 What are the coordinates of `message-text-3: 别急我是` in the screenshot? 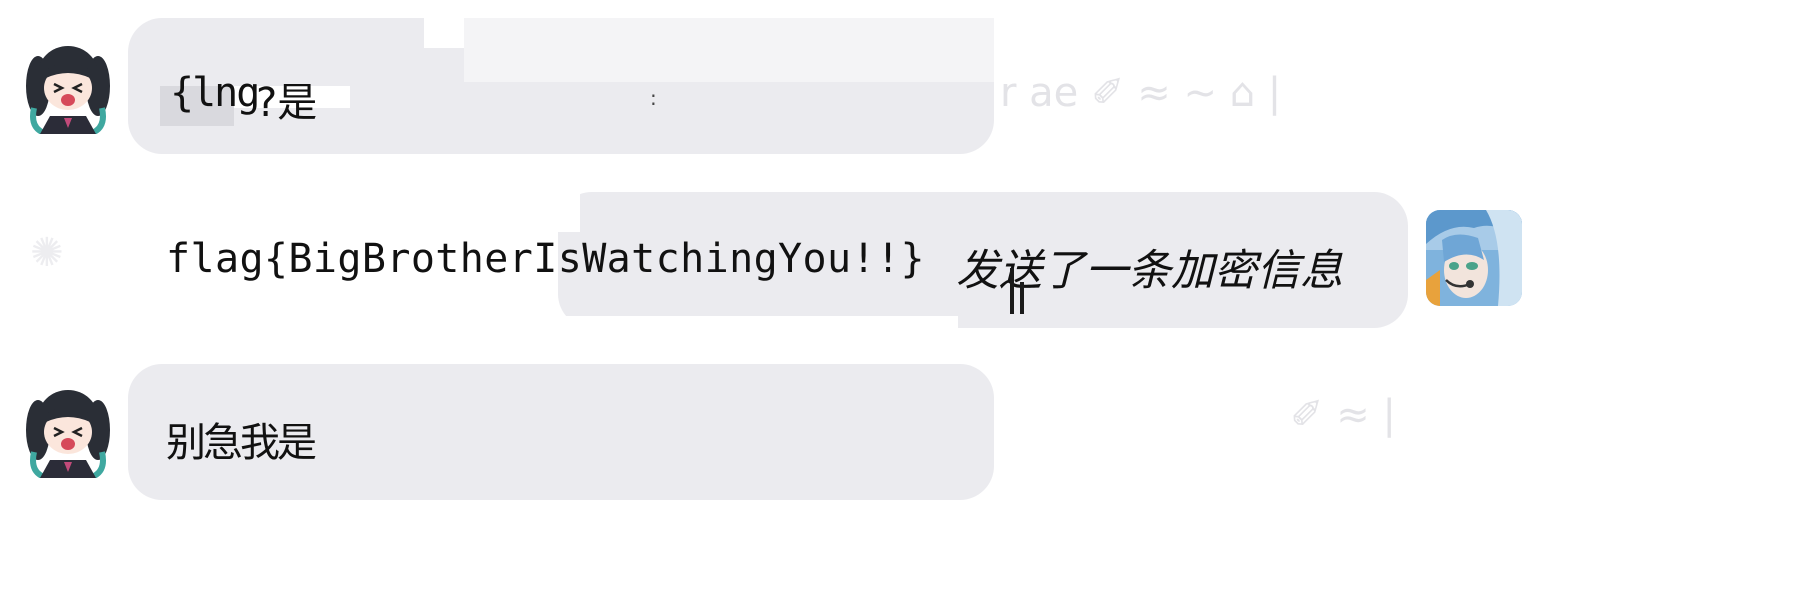 It's located at (241, 443).